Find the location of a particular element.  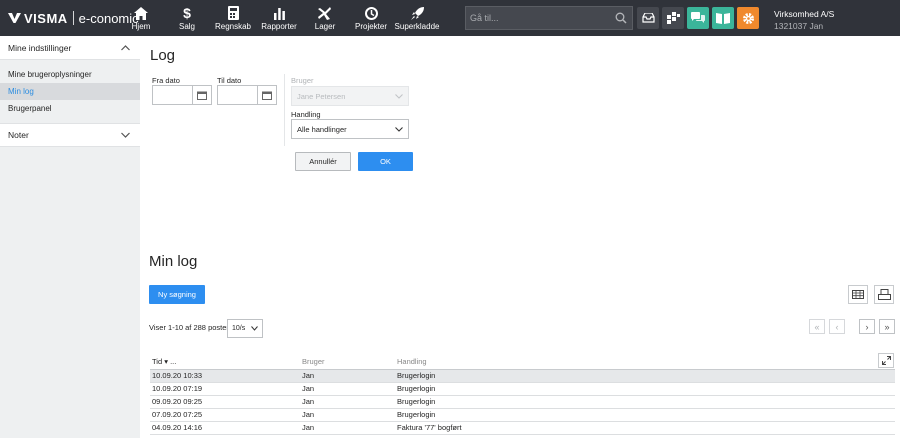

nav-label: Superkladde is located at coordinates (417, 26).